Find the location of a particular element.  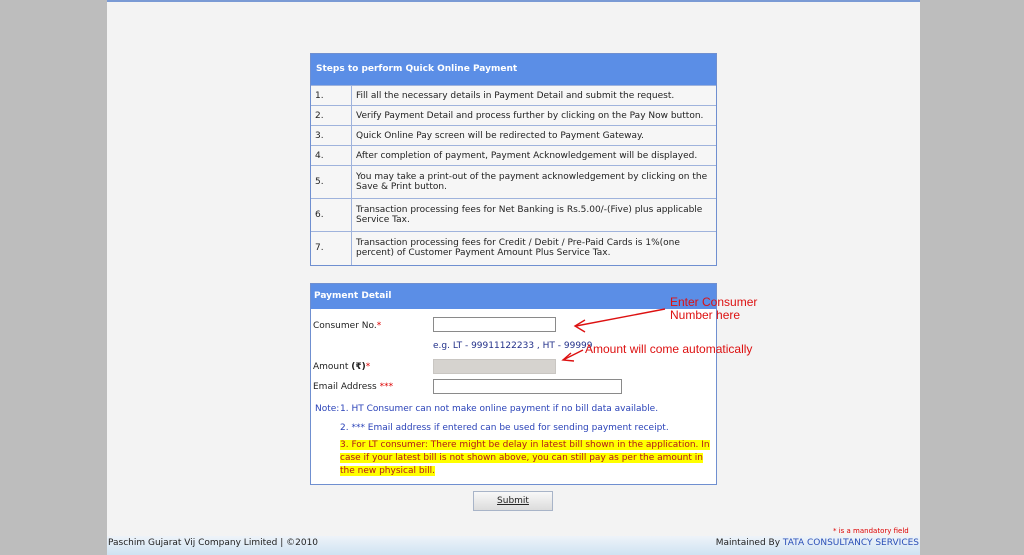

arrow-to-amount-input is located at coordinates (573, 355).